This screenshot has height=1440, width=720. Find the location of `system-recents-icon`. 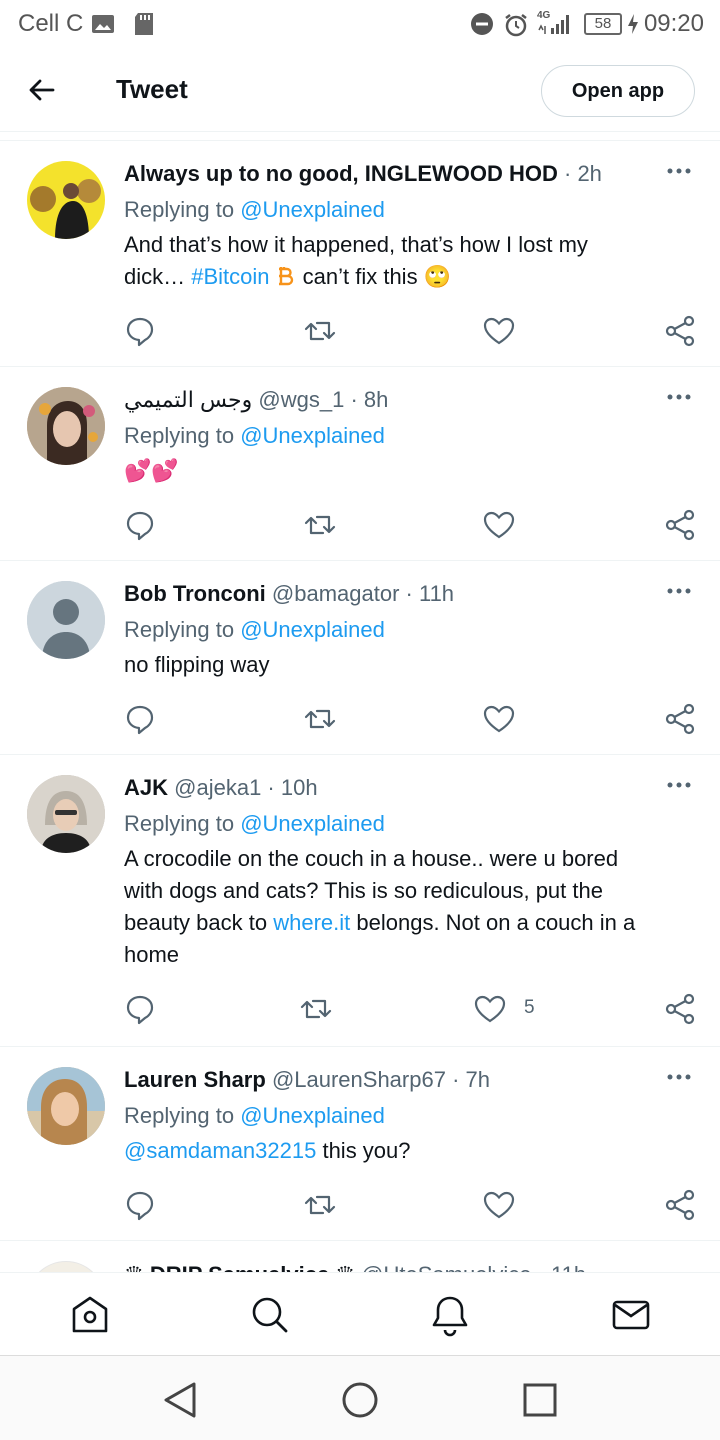

system-recents-icon is located at coordinates (540, 1400).